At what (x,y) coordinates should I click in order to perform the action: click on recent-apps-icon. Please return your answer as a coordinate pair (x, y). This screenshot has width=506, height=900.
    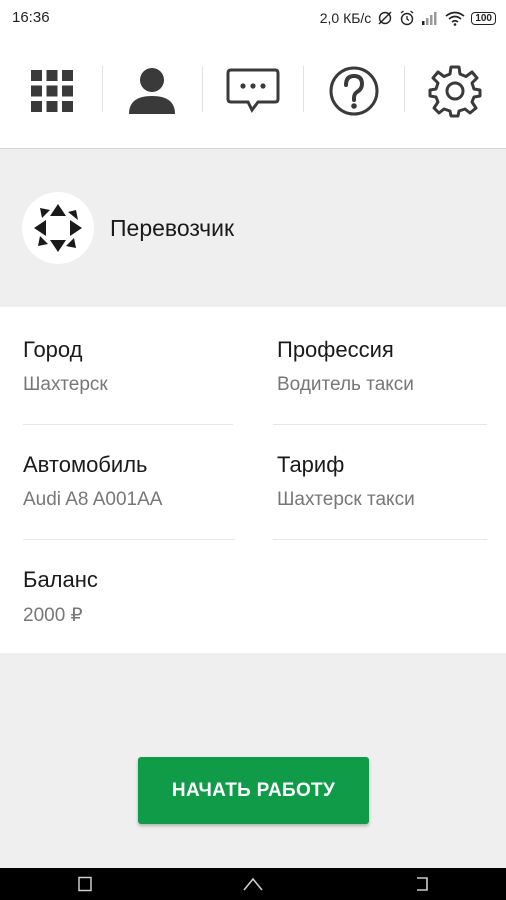
    Looking at the image, I should click on (85, 884).